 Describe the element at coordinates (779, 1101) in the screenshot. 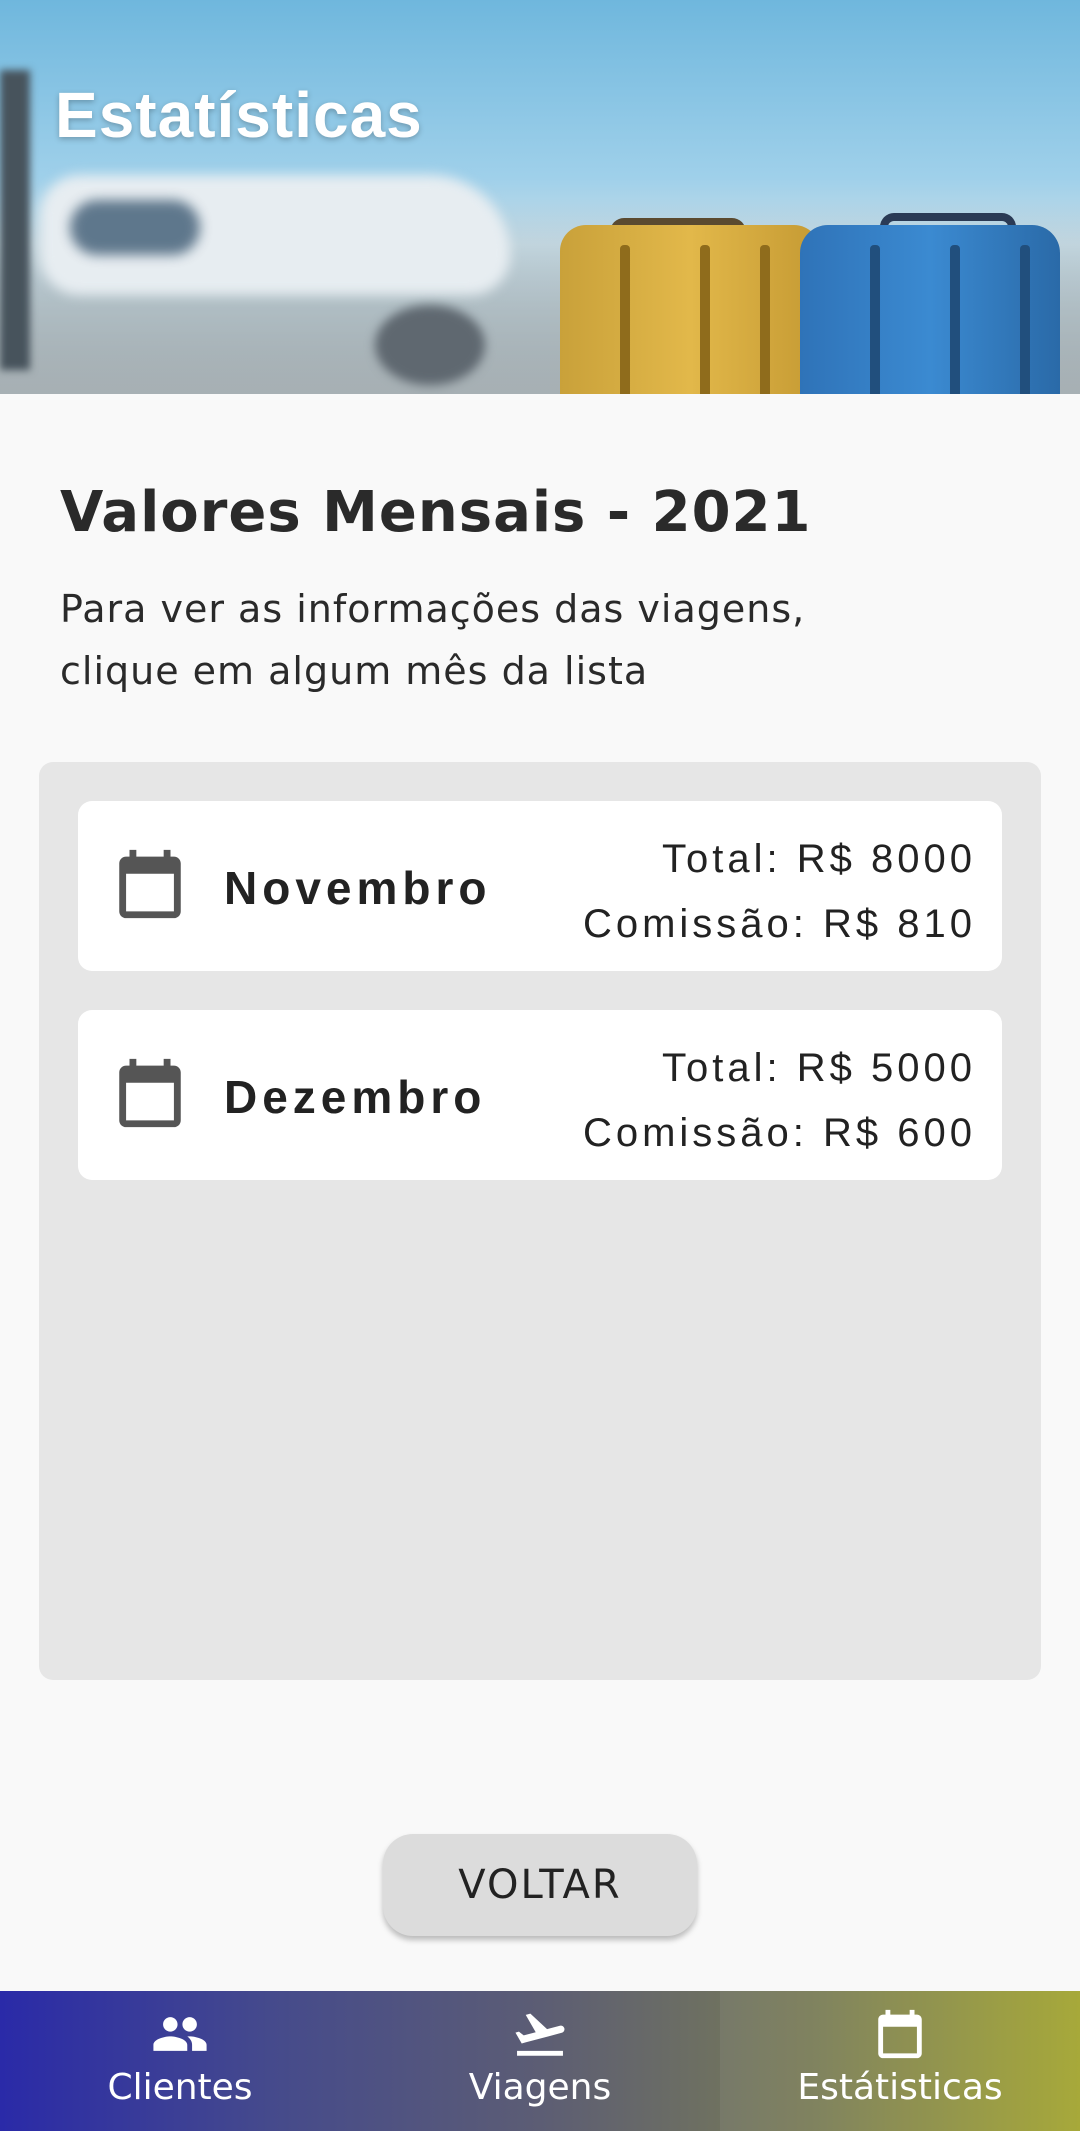

I see `month-values: Total: R$ 5000 Comissão: R$ 600` at that location.